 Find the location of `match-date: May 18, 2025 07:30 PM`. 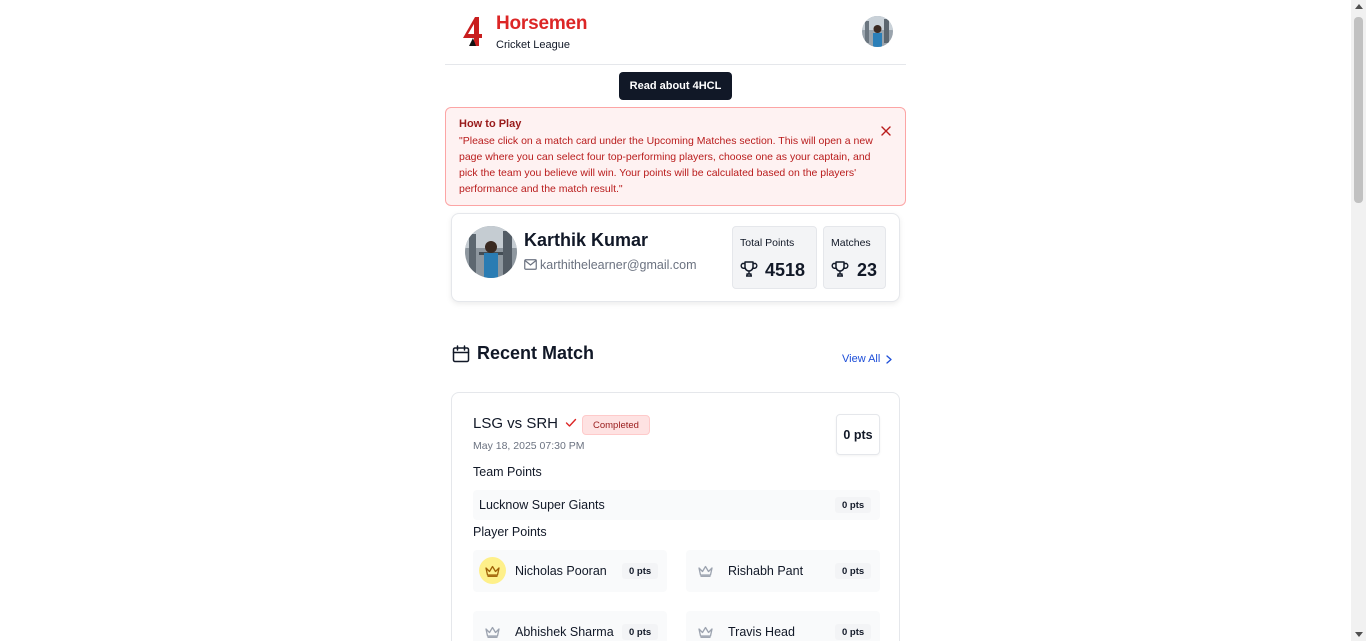

match-date: May 18, 2025 07:30 PM is located at coordinates (529, 446).